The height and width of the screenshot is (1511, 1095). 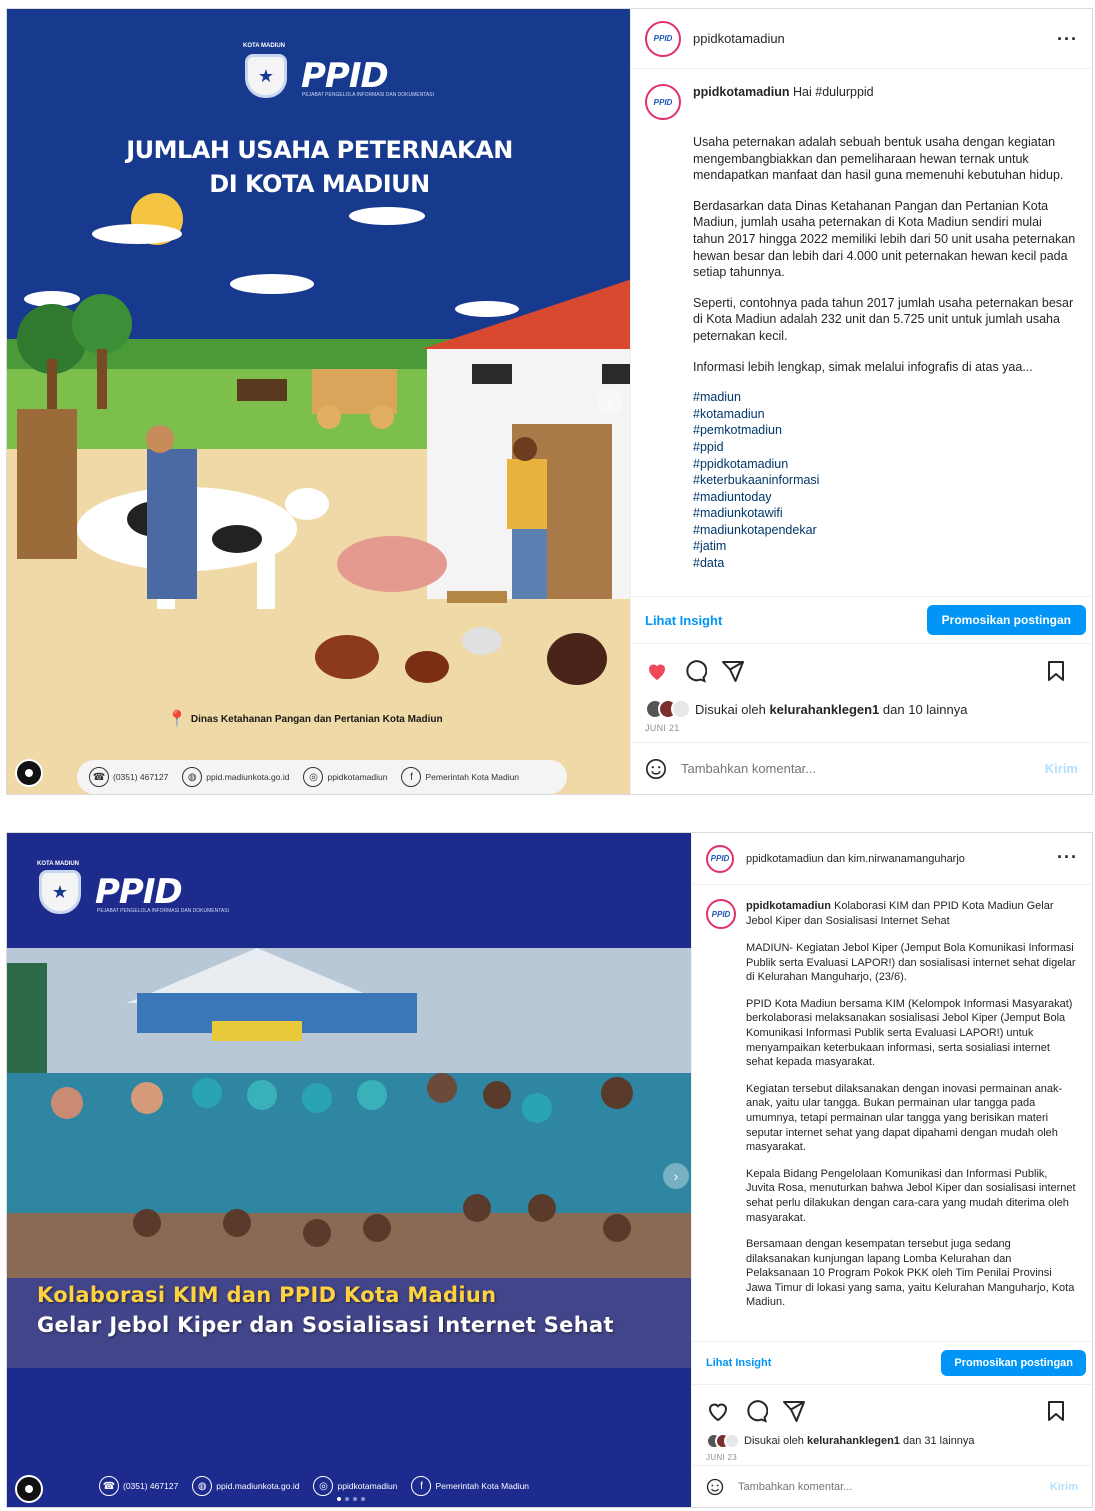 I want to click on liked-suffix: dan 31 lainnya, so click(x=939, y=1441).